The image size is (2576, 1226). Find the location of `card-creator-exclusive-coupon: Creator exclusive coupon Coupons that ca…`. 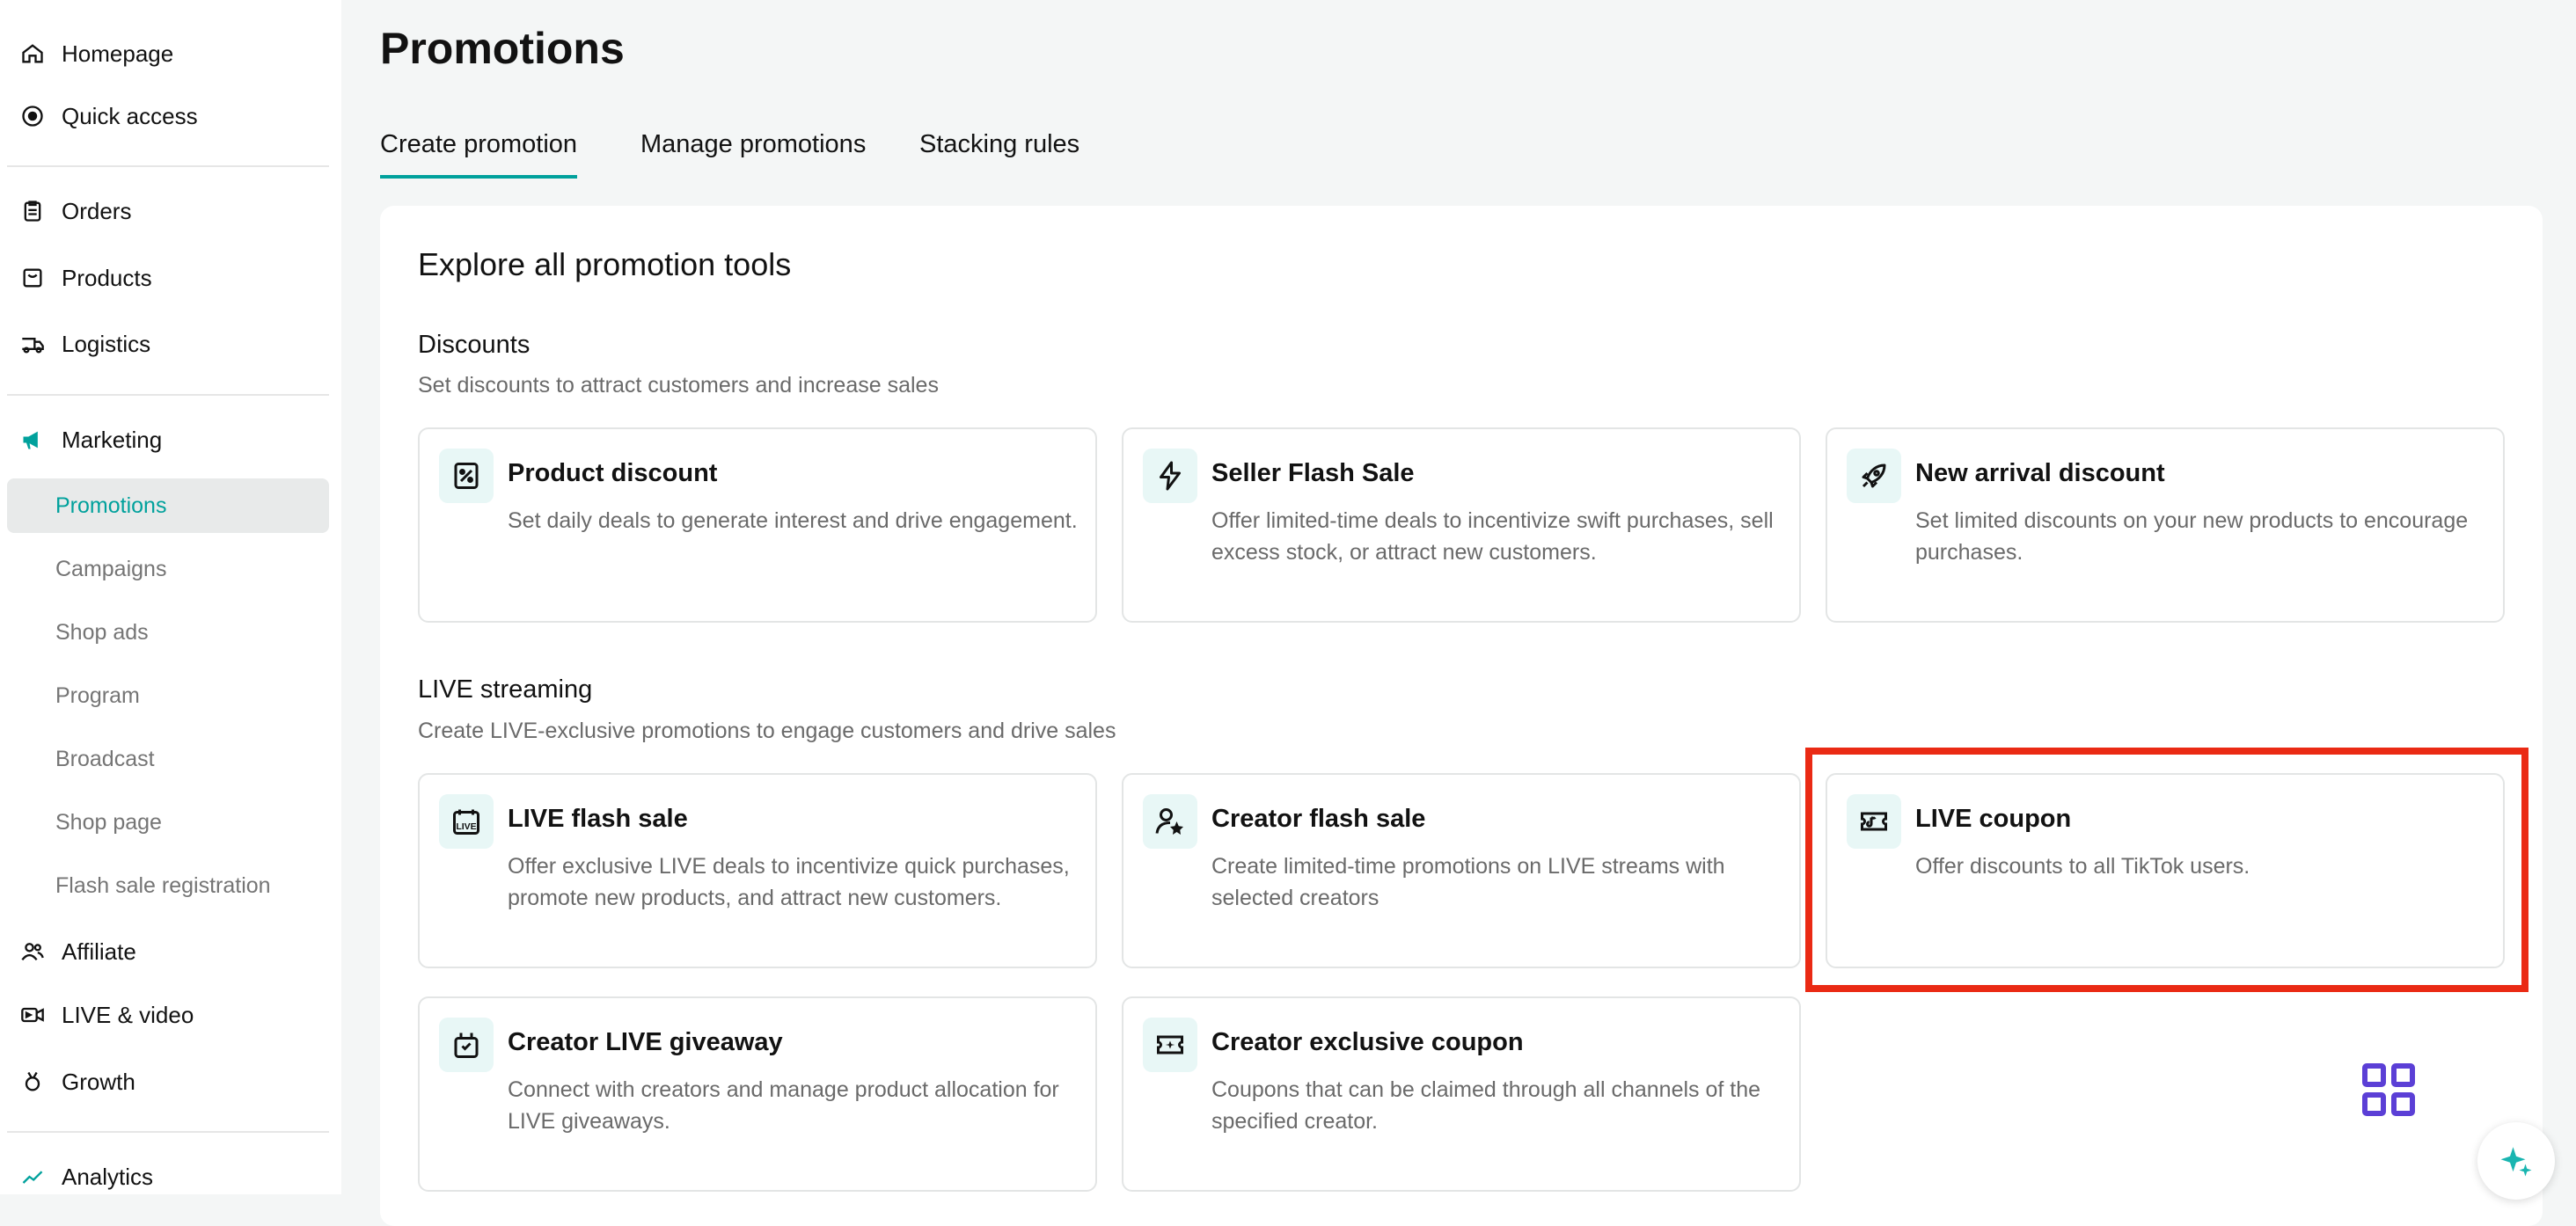

card-creator-exclusive-coupon: Creator exclusive coupon Coupons that ca… is located at coordinates (1461, 1094).